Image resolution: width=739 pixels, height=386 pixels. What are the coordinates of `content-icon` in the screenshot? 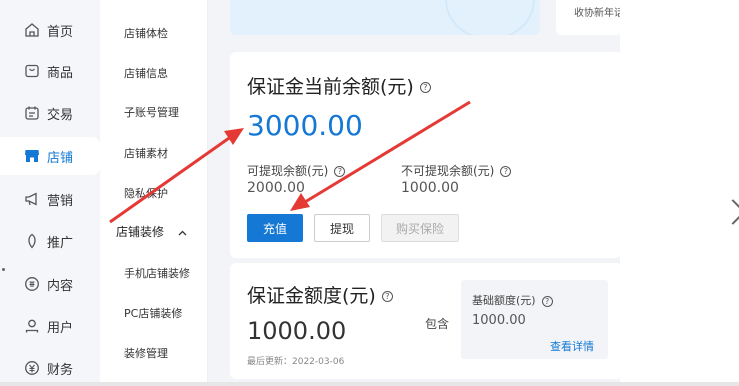 It's located at (32, 284).